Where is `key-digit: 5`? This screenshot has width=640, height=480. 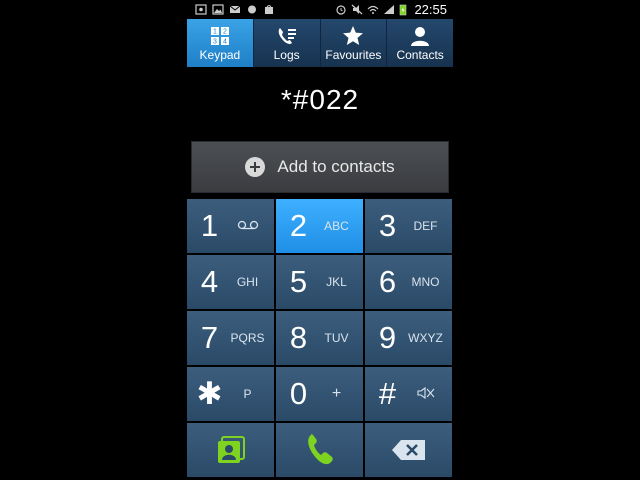 key-digit: 5 is located at coordinates (298, 281).